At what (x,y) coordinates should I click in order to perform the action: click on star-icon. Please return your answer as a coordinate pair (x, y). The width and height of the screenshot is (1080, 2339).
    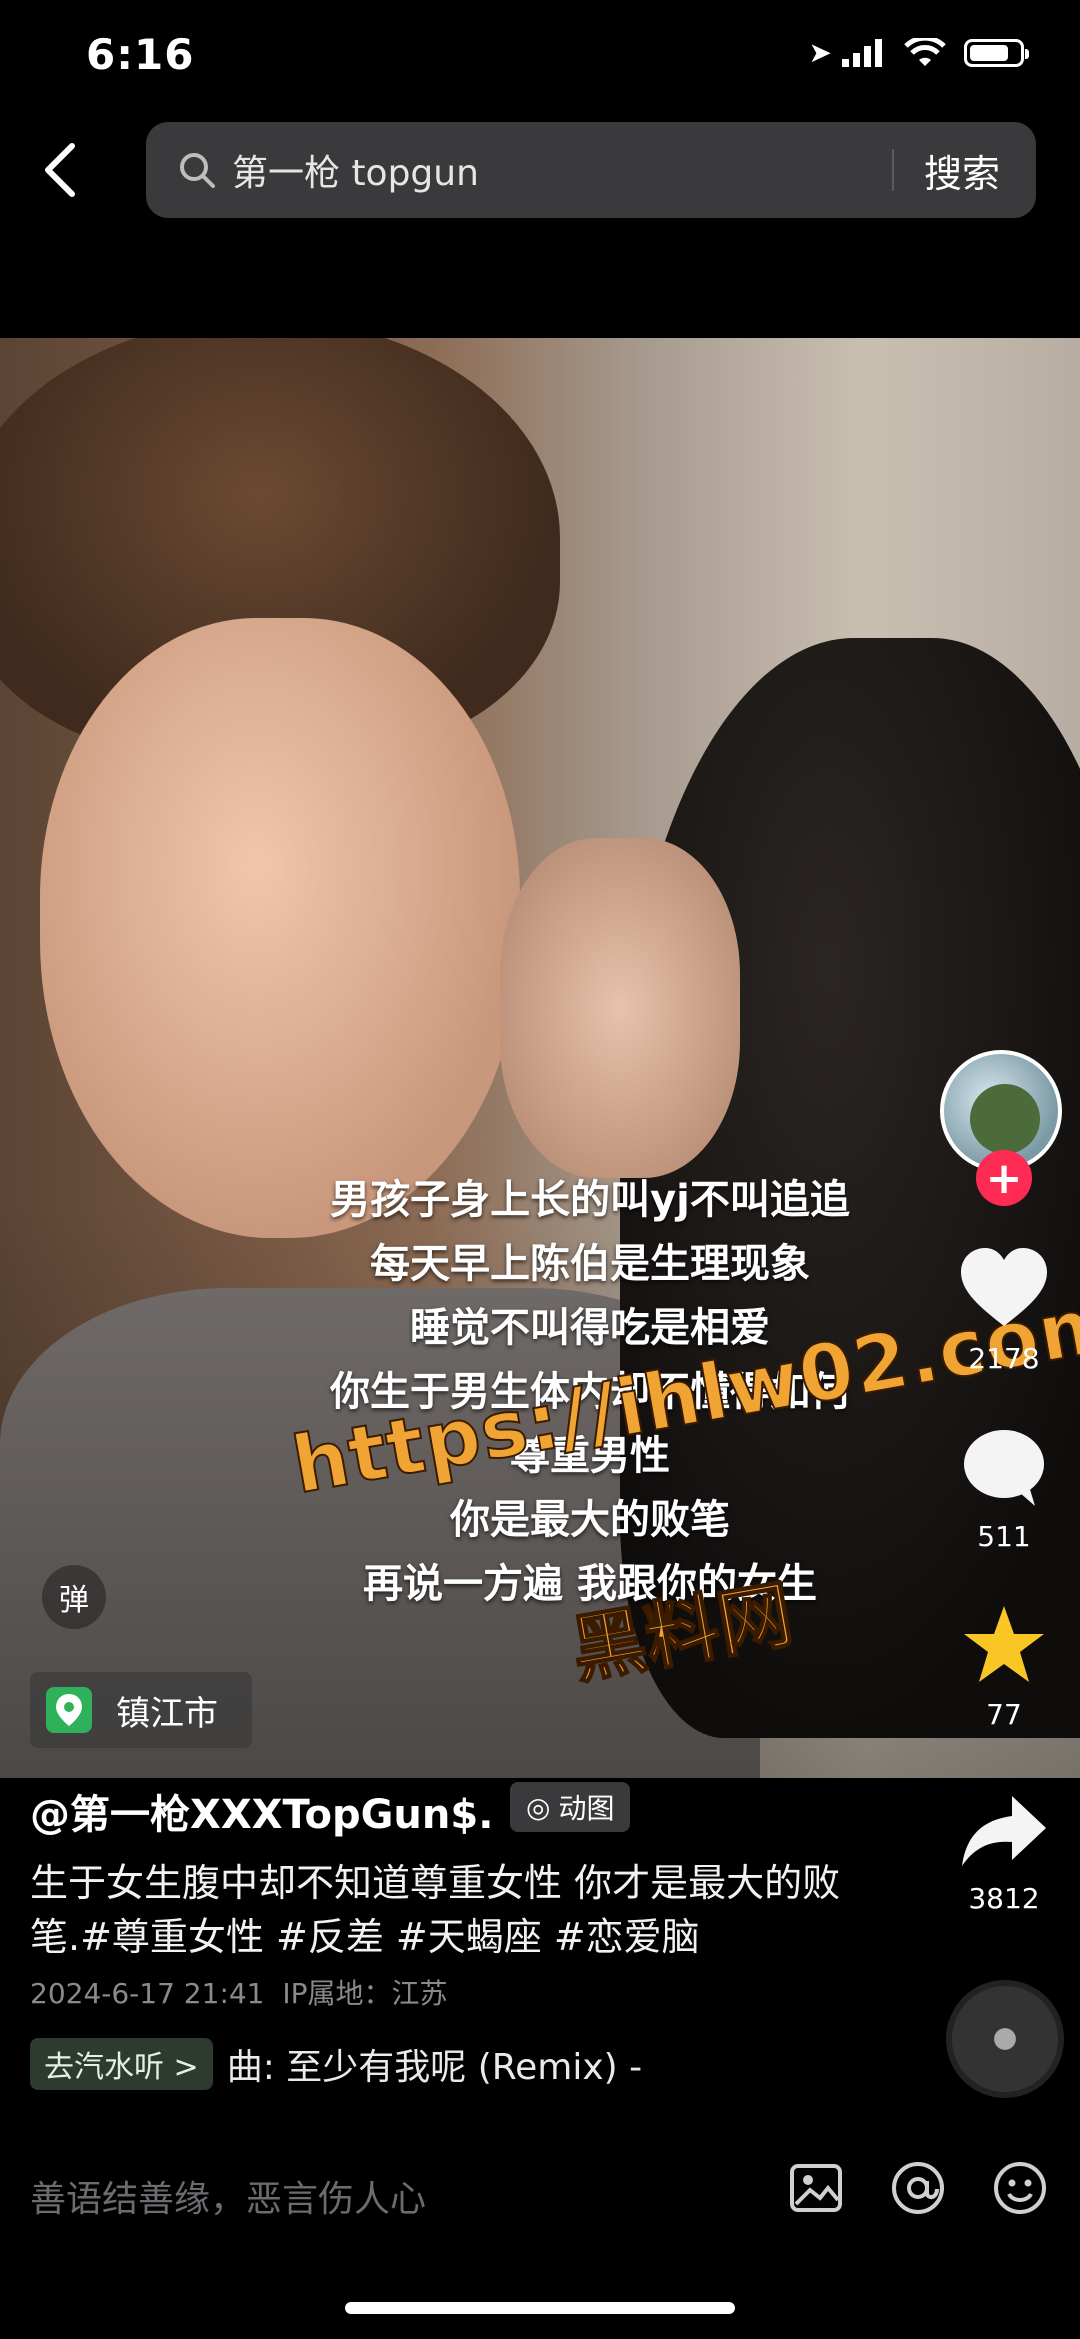
    Looking at the image, I should click on (1004, 1644).